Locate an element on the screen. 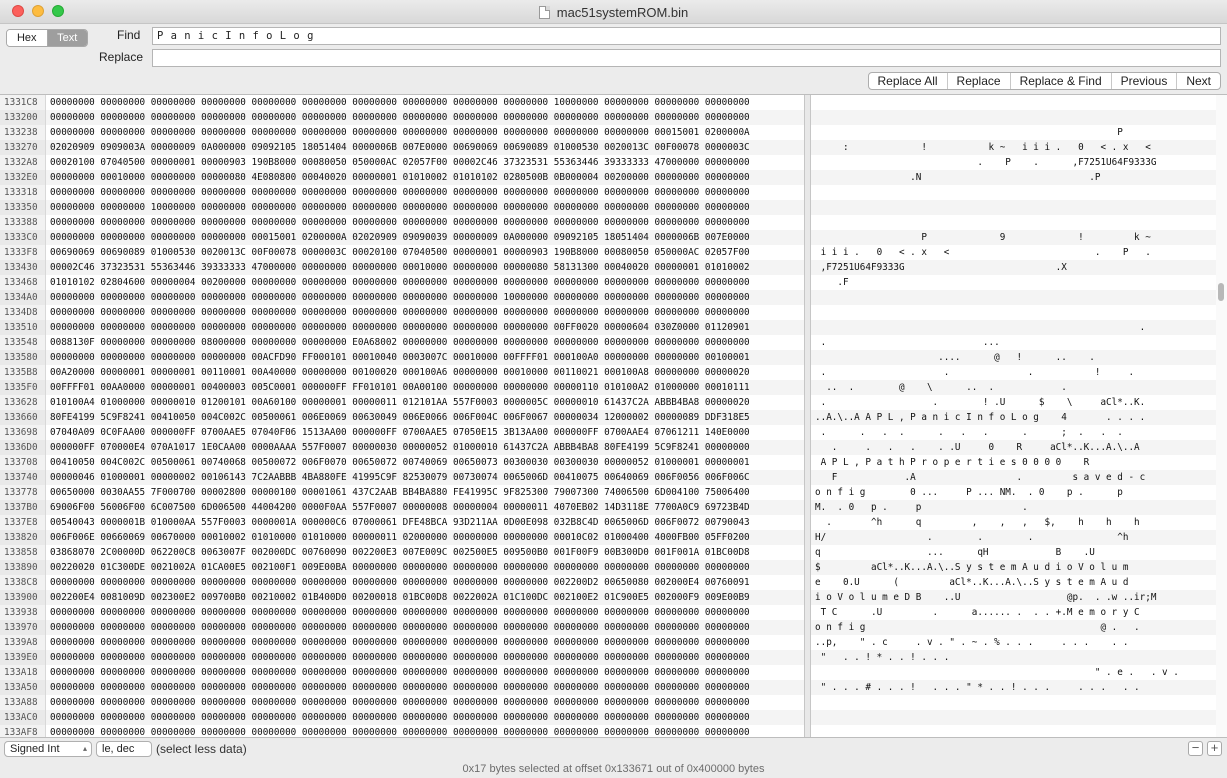 The height and width of the screenshot is (778, 1227). text-row: .F is located at coordinates (1013, 282).